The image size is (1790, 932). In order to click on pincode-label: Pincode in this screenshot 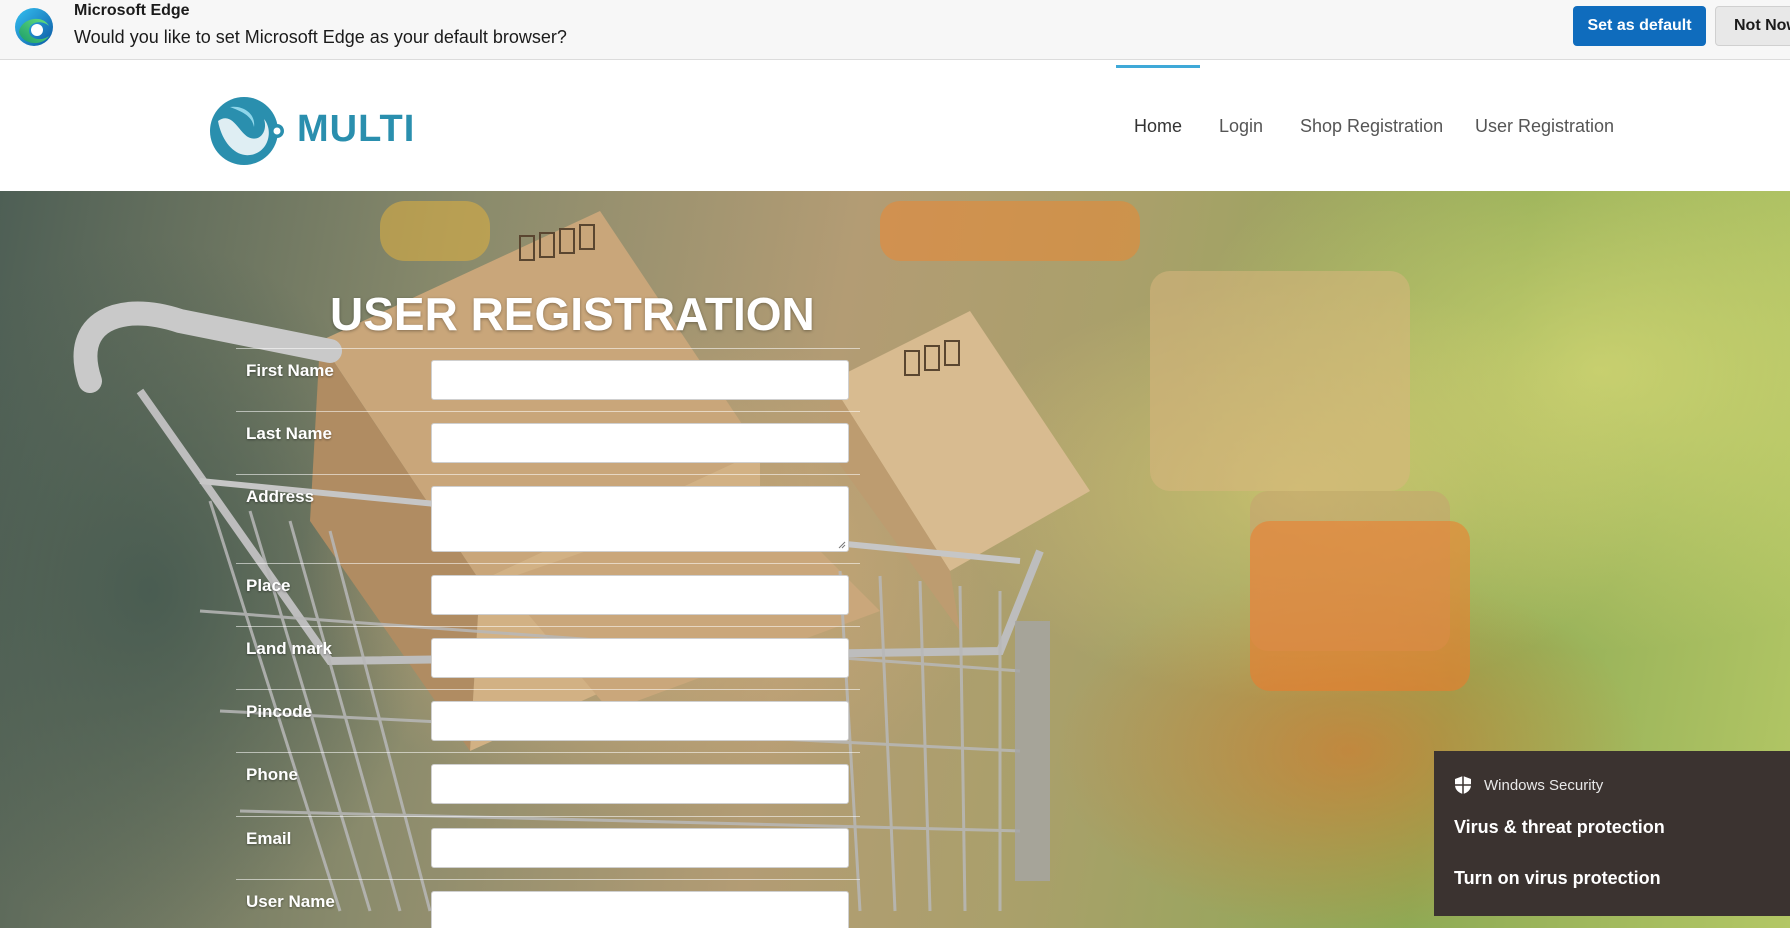, I will do `click(279, 711)`.